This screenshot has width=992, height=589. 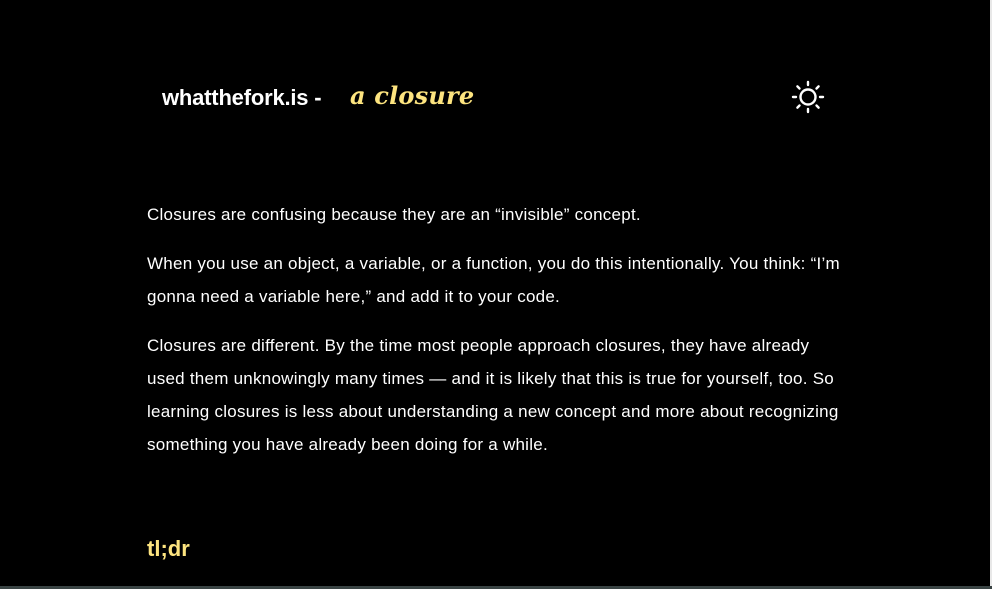 I want to click on sun-icon, so click(x=808, y=97).